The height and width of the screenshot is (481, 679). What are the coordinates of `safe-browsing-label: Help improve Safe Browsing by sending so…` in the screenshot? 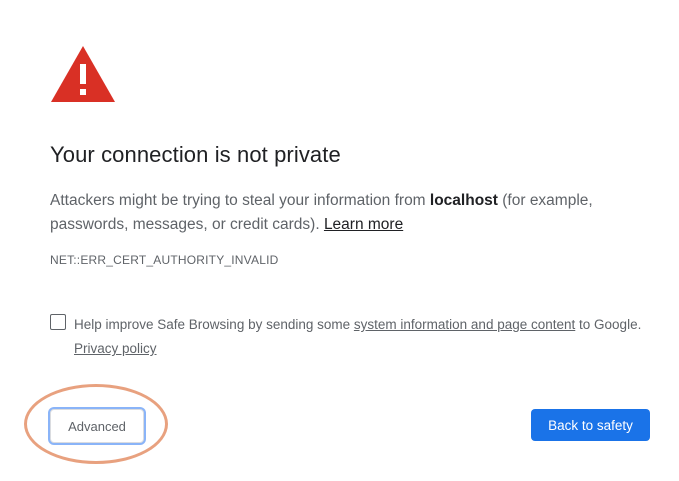 It's located at (369, 337).